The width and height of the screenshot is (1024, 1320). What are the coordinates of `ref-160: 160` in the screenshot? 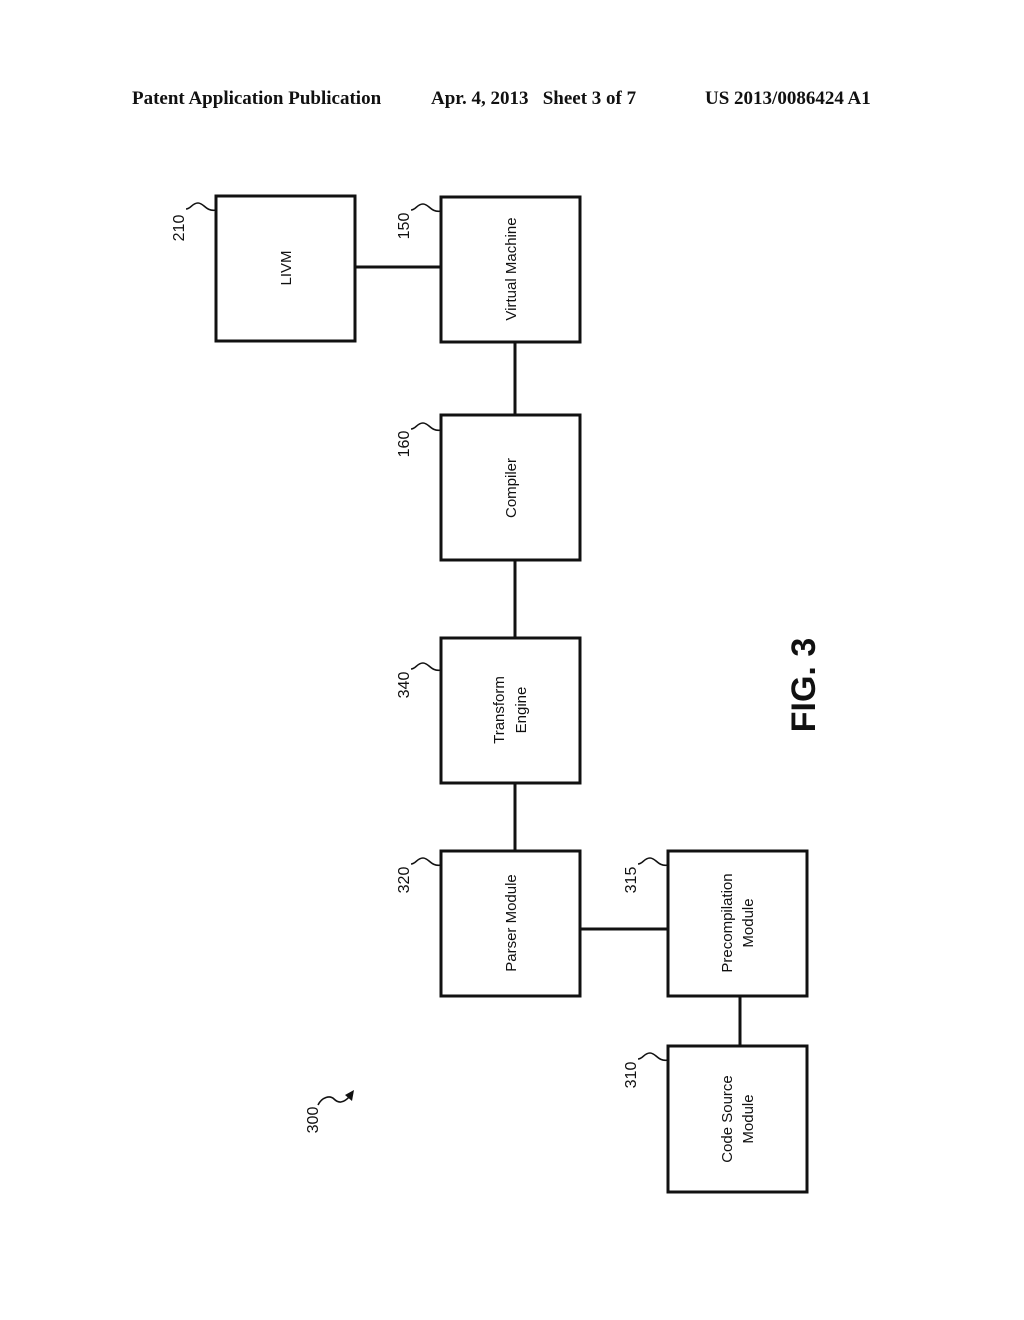 It's located at (404, 444).